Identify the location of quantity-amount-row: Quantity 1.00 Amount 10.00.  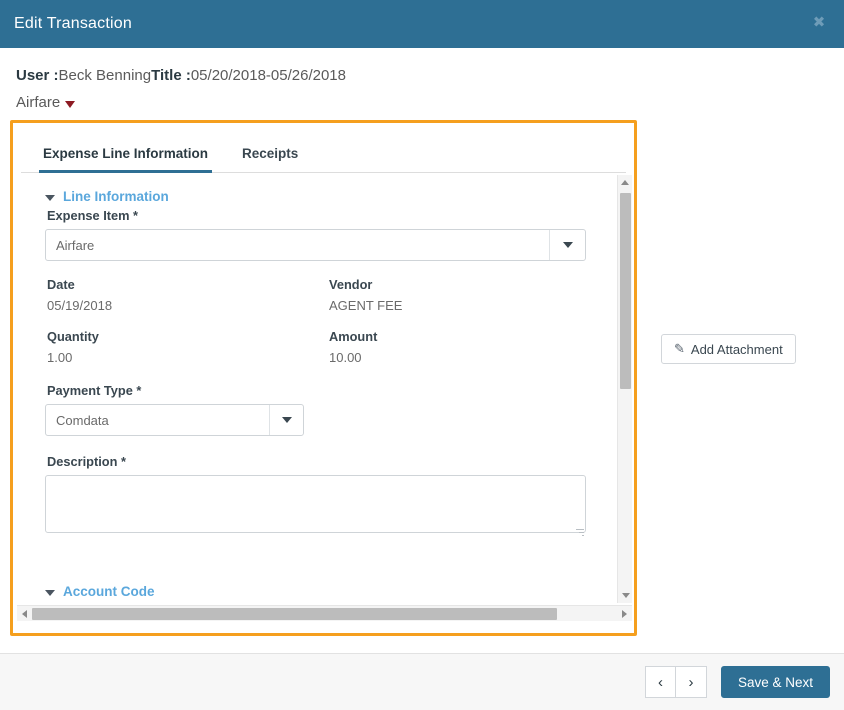
(321, 347).